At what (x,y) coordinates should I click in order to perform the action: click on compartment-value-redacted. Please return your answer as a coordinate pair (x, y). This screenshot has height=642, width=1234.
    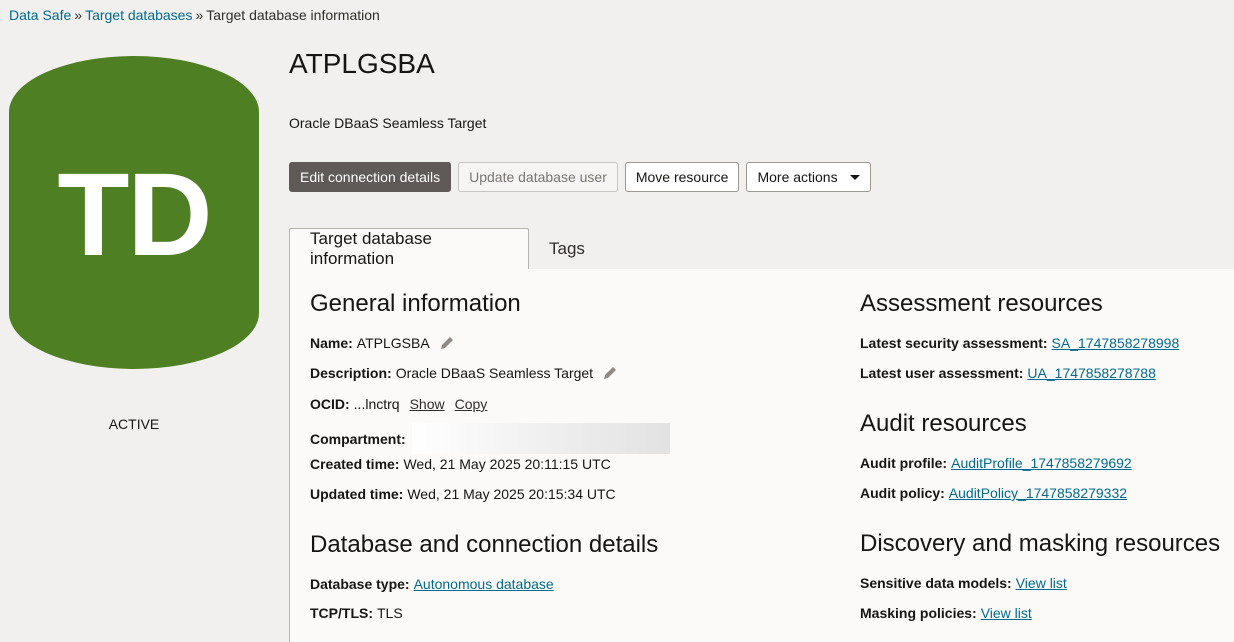
    Looking at the image, I should click on (540, 438).